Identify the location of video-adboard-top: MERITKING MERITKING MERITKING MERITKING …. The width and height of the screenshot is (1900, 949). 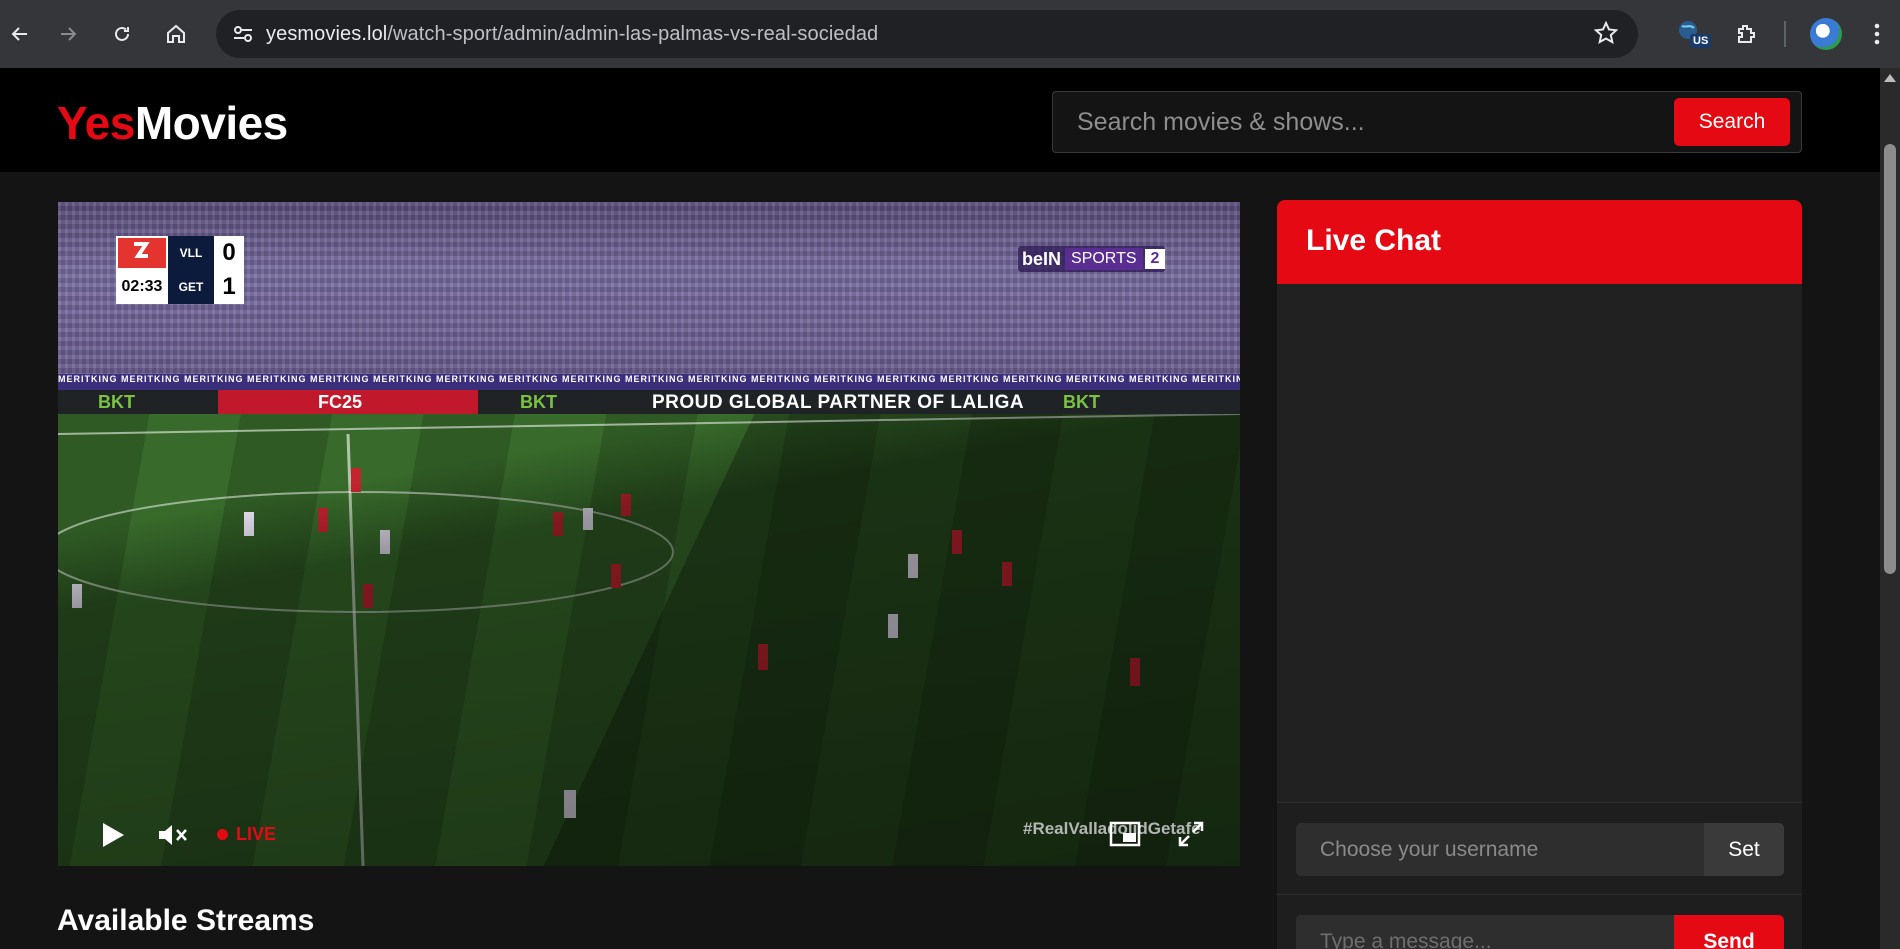
(649, 382).